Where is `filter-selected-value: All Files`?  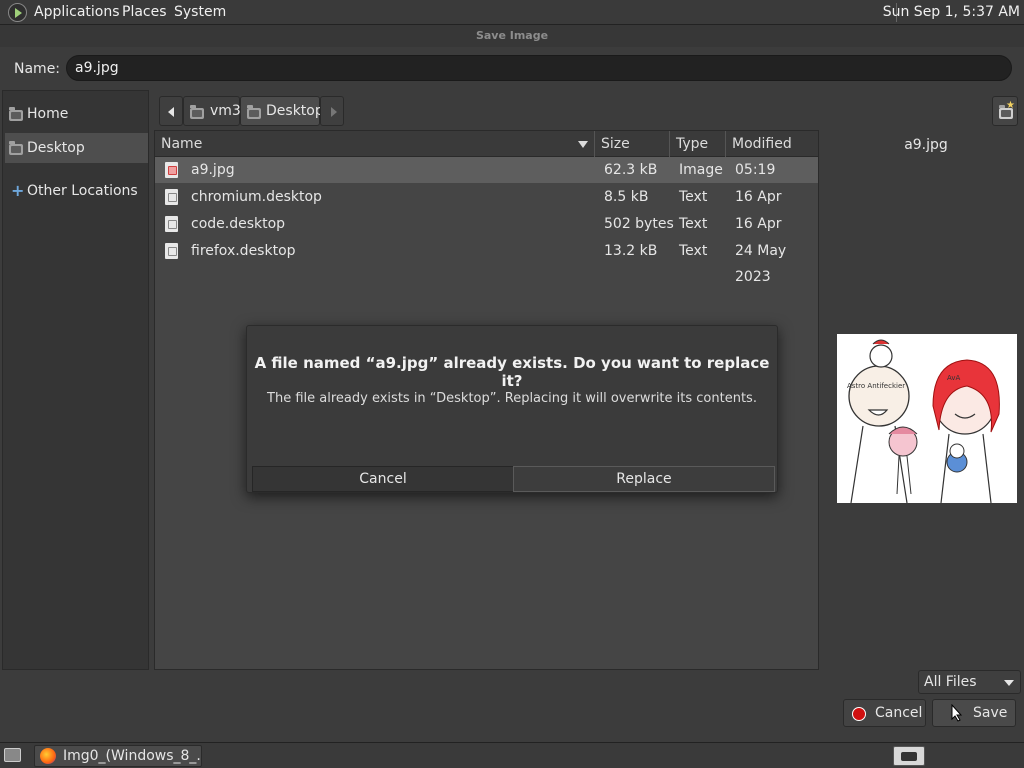
filter-selected-value: All Files is located at coordinates (950, 682).